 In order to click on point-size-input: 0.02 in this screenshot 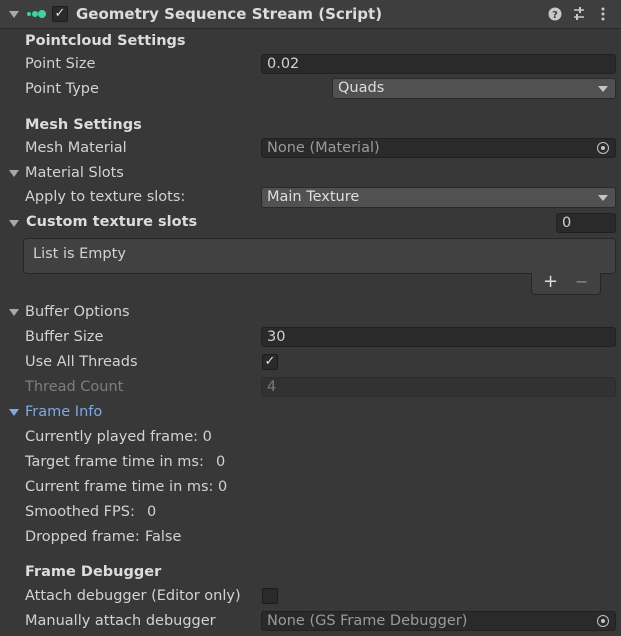, I will do `click(438, 64)`.